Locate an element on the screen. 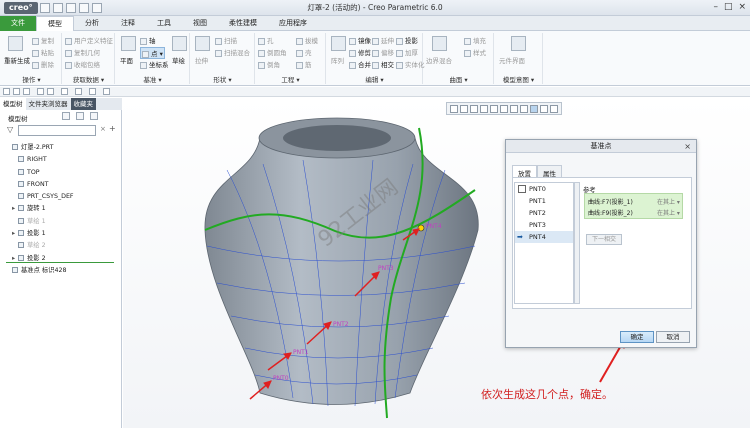  project-button: 投影 is located at coordinates (407, 40).